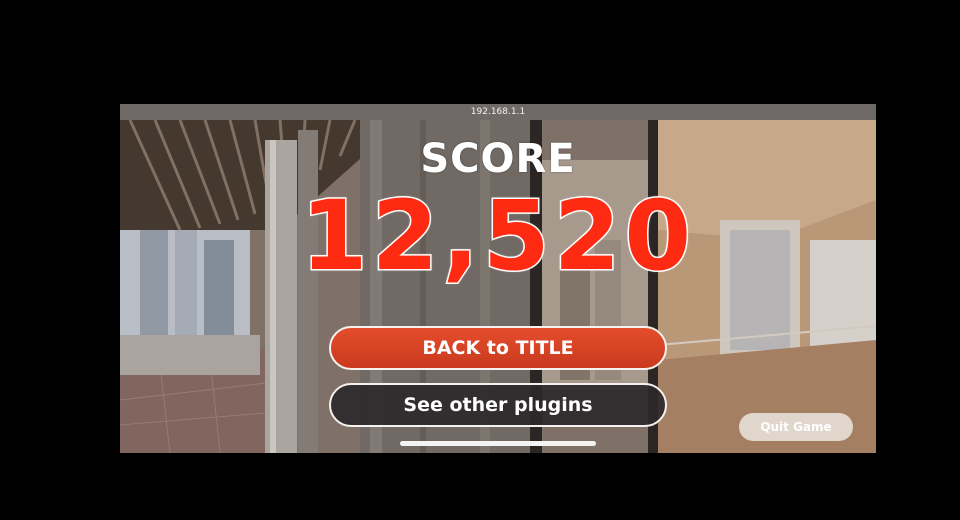 The height and width of the screenshot is (520, 960). What do you see at coordinates (498, 405) in the screenshot?
I see `see-other-plugins-button: See other plugins` at bounding box center [498, 405].